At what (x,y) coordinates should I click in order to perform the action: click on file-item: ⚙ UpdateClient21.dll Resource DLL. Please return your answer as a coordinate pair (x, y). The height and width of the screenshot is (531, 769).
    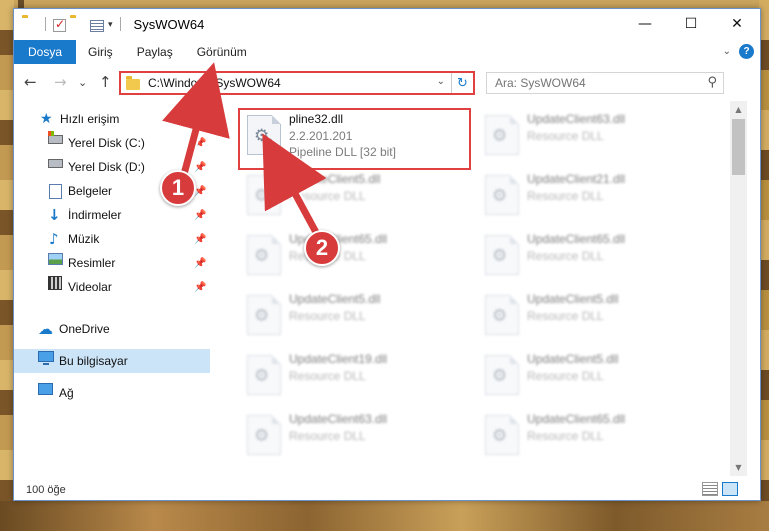
    Looking at the image, I should click on (589, 195).